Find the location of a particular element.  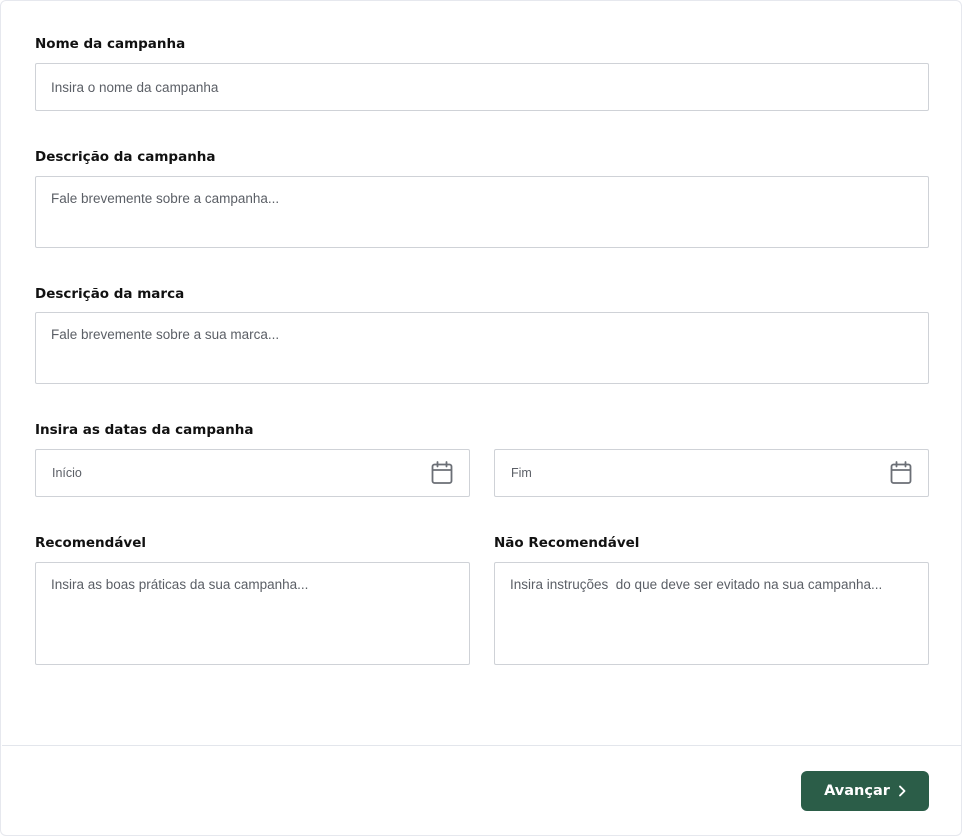

recommended-textarea is located at coordinates (252, 613).